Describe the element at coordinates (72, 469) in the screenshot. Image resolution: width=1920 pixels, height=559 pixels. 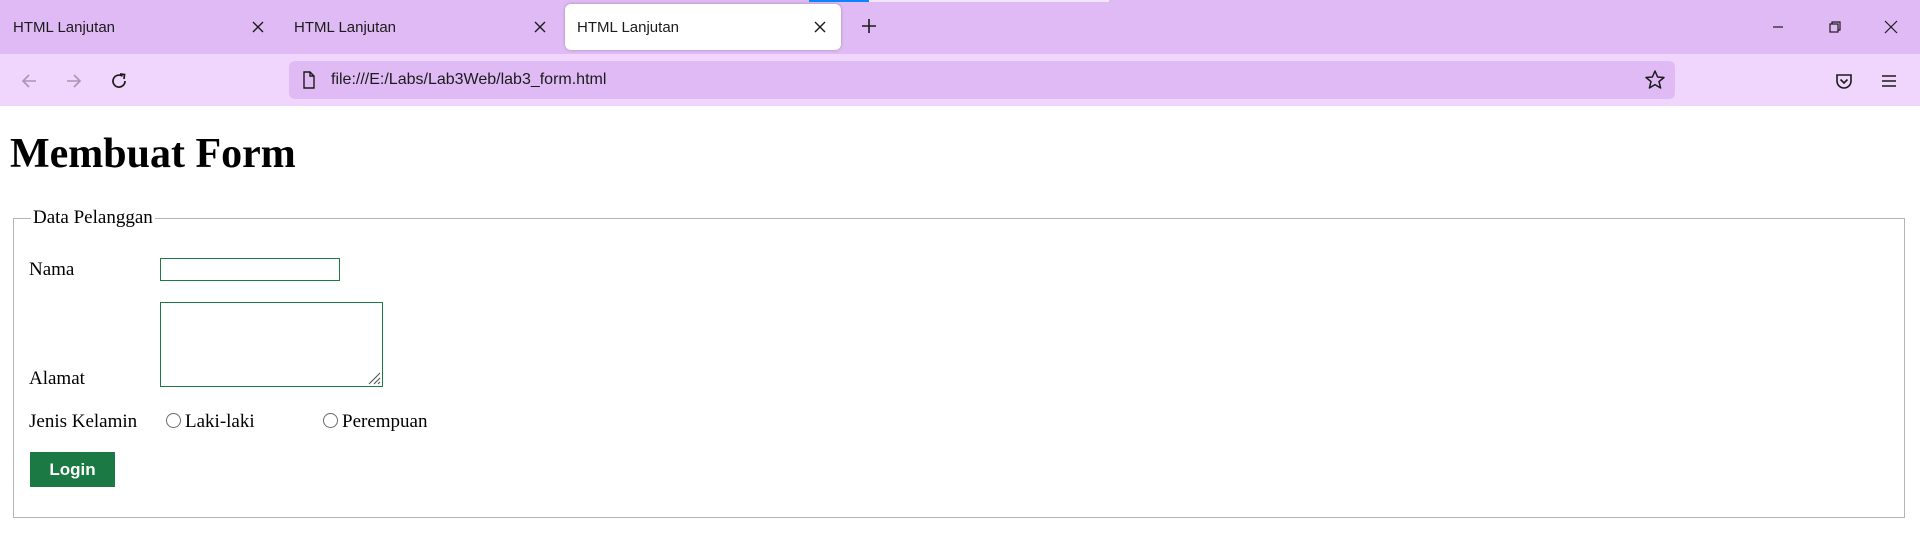
I see `login-button: Login` at that location.